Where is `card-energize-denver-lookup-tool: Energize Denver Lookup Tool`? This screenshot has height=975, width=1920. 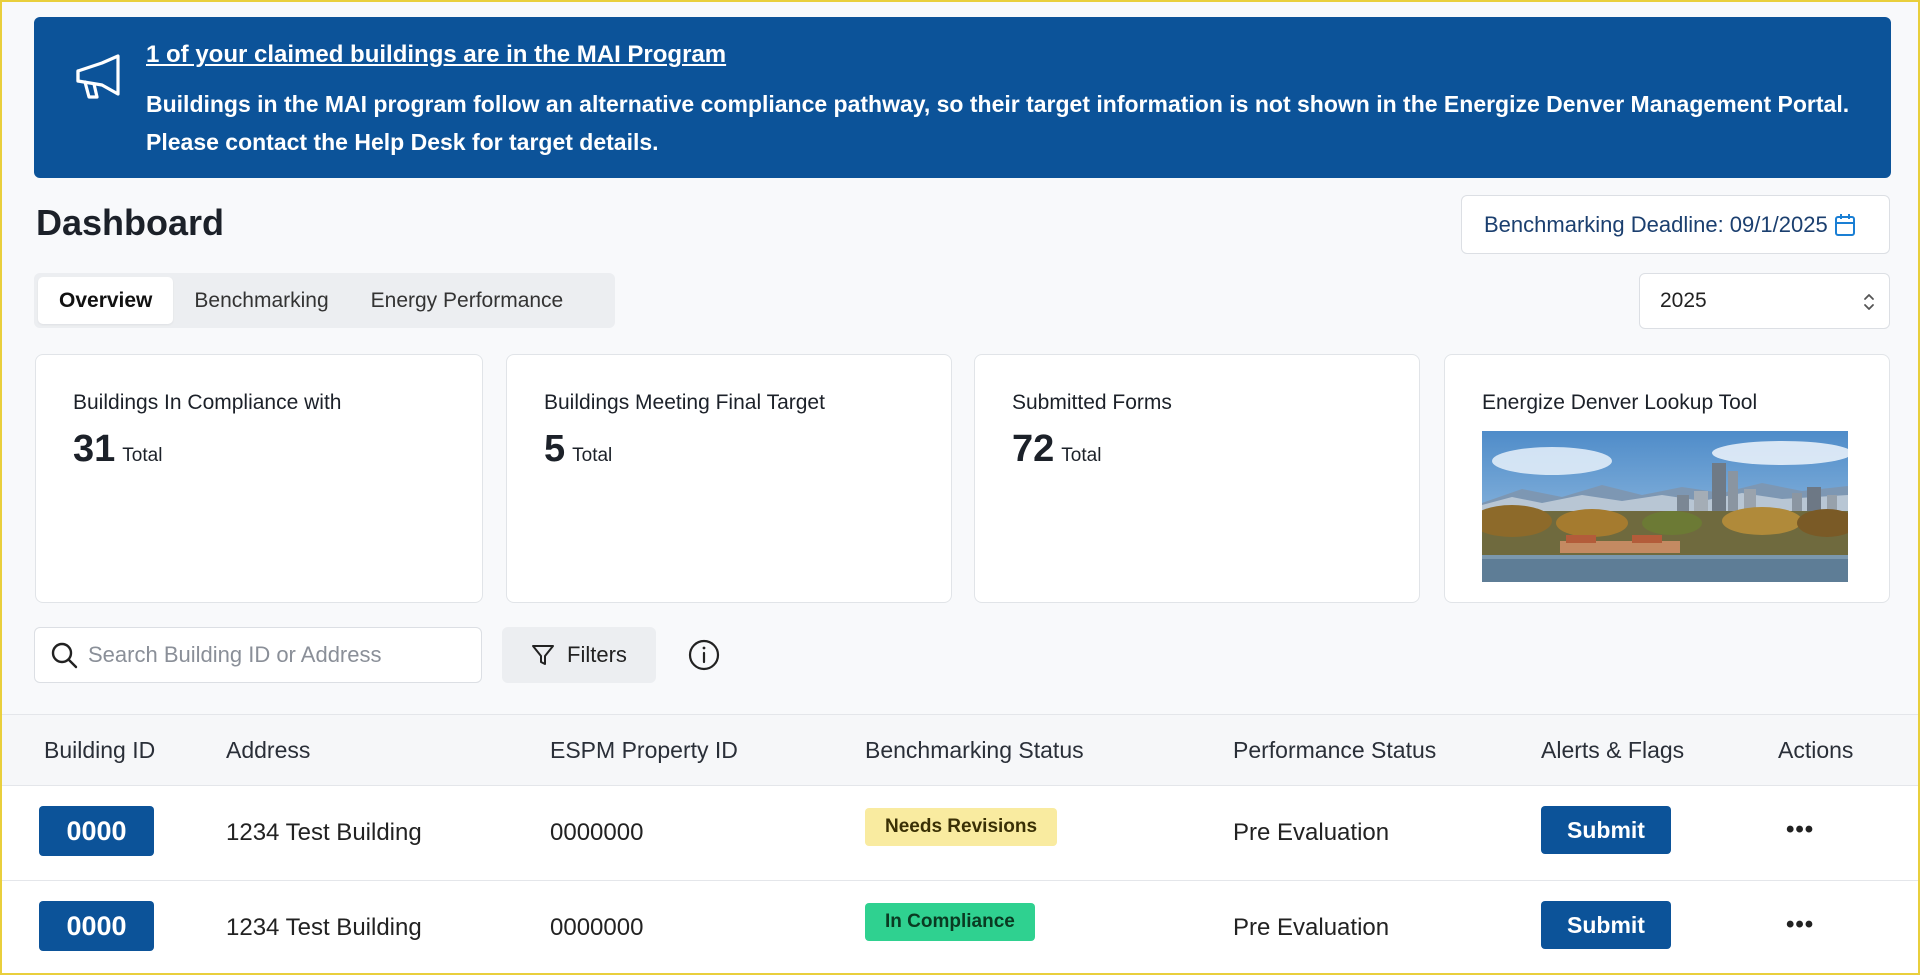
card-energize-denver-lookup-tool: Energize Denver Lookup Tool is located at coordinates (1667, 478).